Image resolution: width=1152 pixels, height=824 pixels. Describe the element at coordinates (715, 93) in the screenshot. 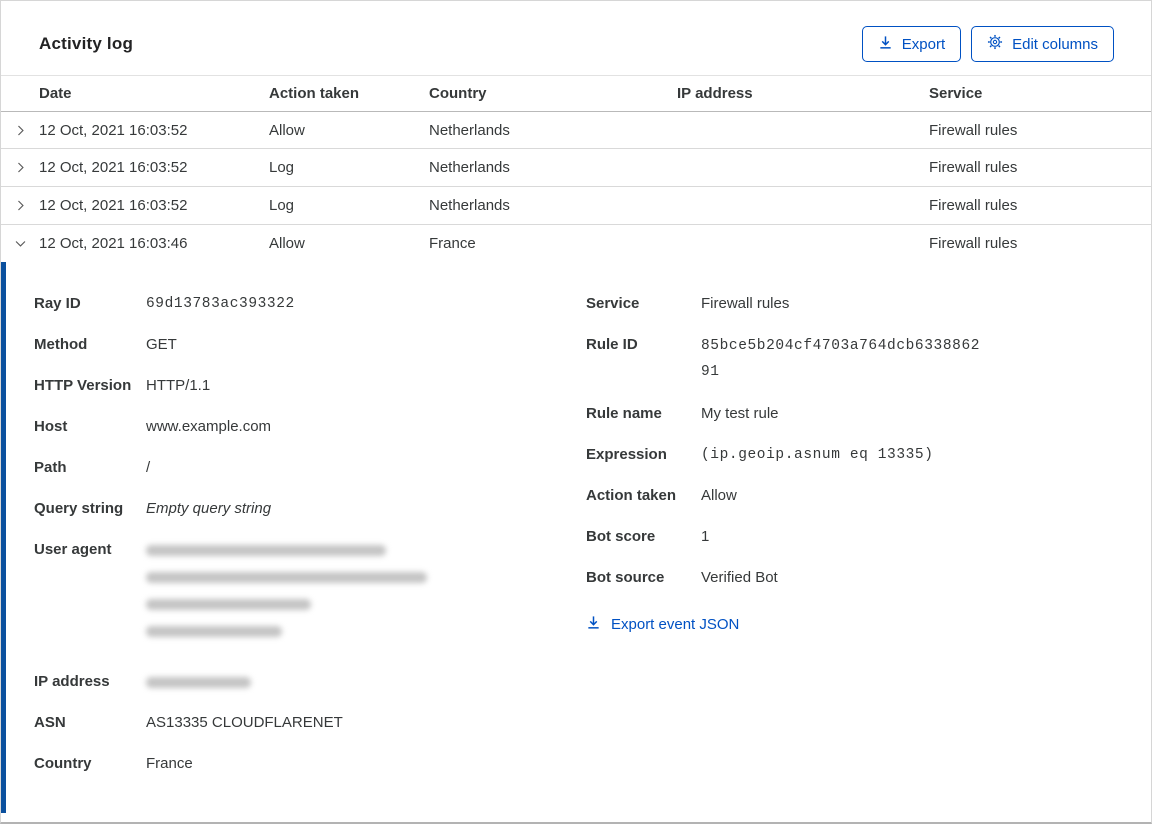

I see `column-header-ip-address: IP address` at that location.